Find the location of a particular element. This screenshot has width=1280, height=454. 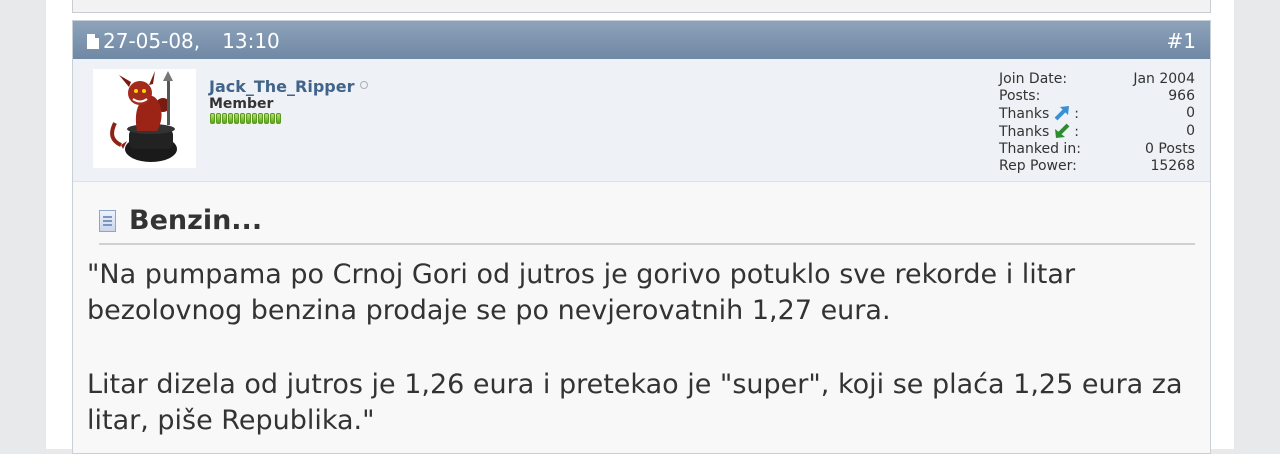

post-date: 27-05-08, 13:10 is located at coordinates (183, 41).